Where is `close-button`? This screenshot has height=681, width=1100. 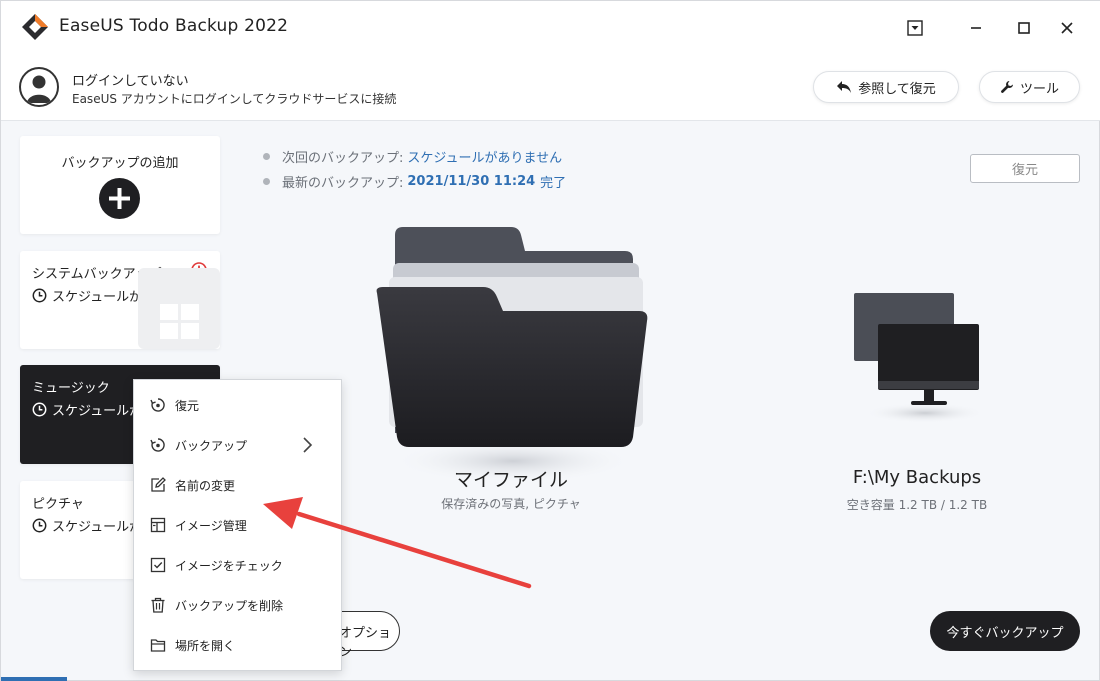 close-button is located at coordinates (1067, 28).